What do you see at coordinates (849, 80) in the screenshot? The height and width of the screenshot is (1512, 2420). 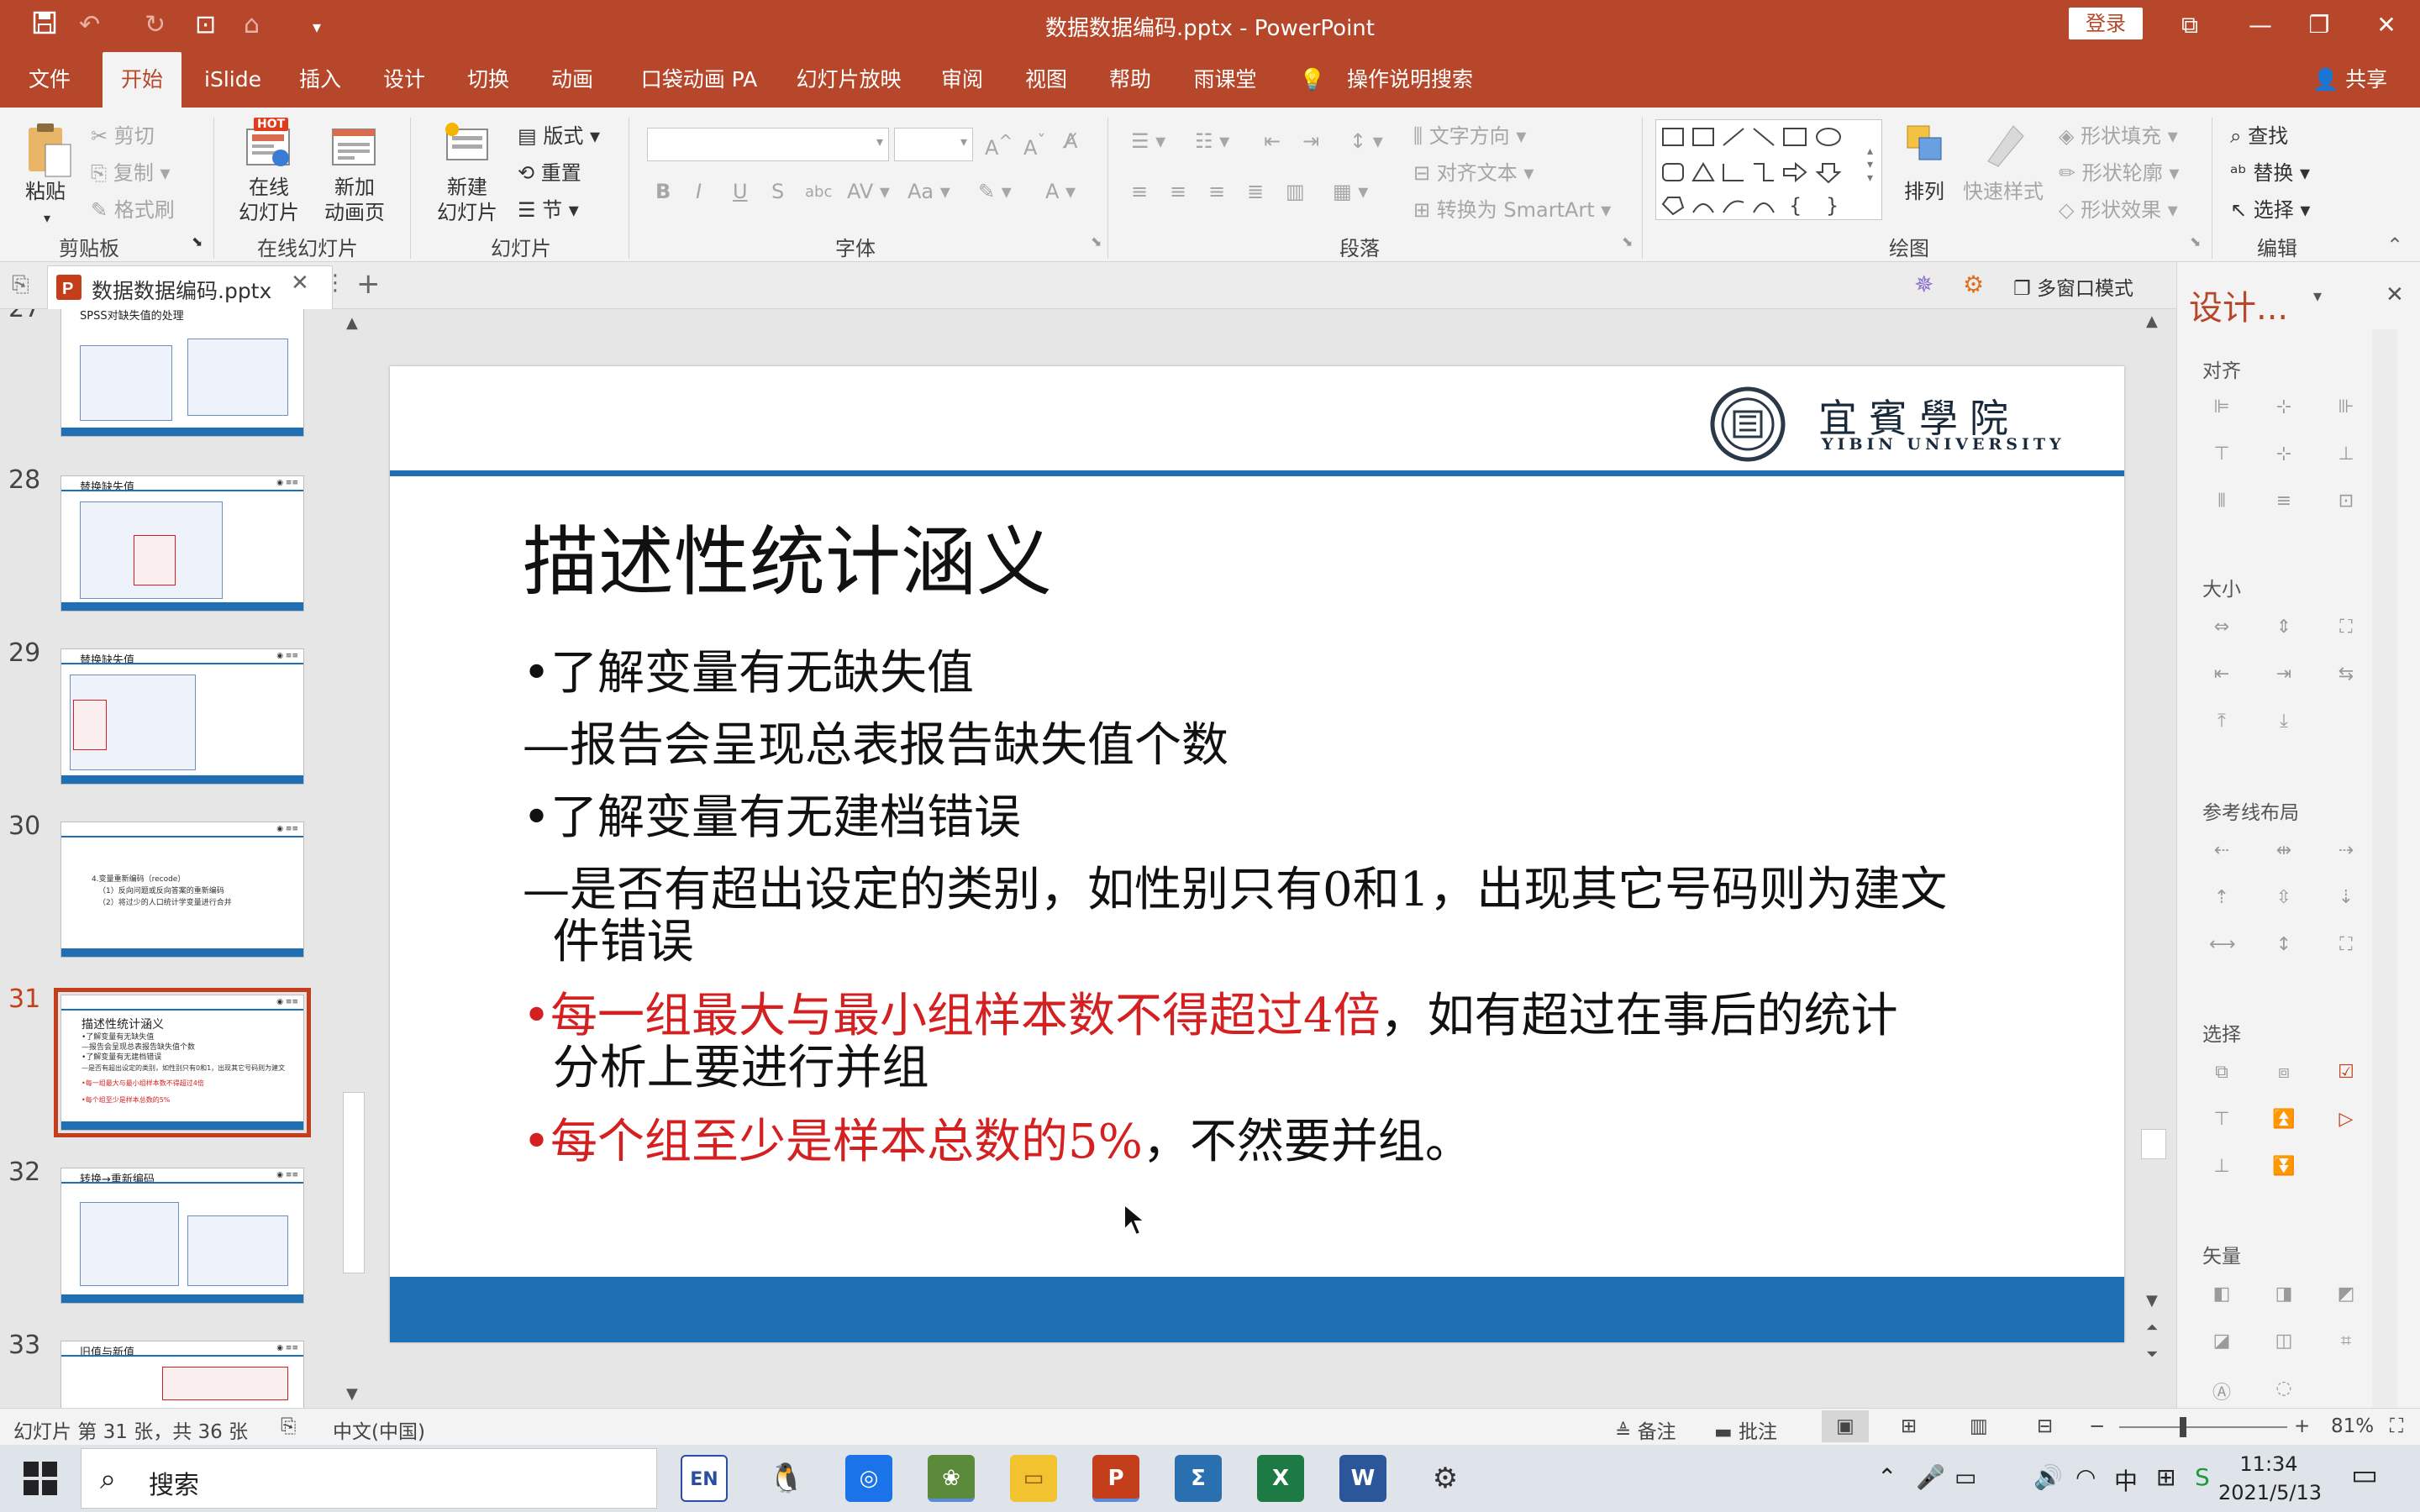 I see `tab-slideshow: 幻灯片放映` at bounding box center [849, 80].